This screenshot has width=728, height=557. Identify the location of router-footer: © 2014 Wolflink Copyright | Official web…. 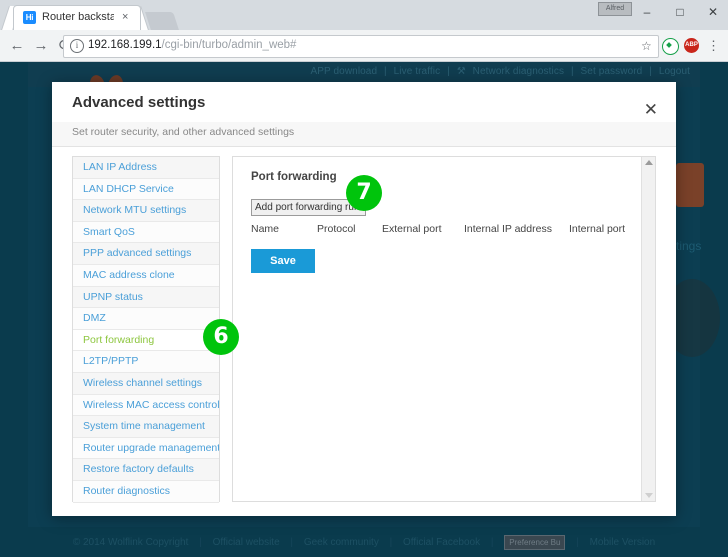
(364, 543).